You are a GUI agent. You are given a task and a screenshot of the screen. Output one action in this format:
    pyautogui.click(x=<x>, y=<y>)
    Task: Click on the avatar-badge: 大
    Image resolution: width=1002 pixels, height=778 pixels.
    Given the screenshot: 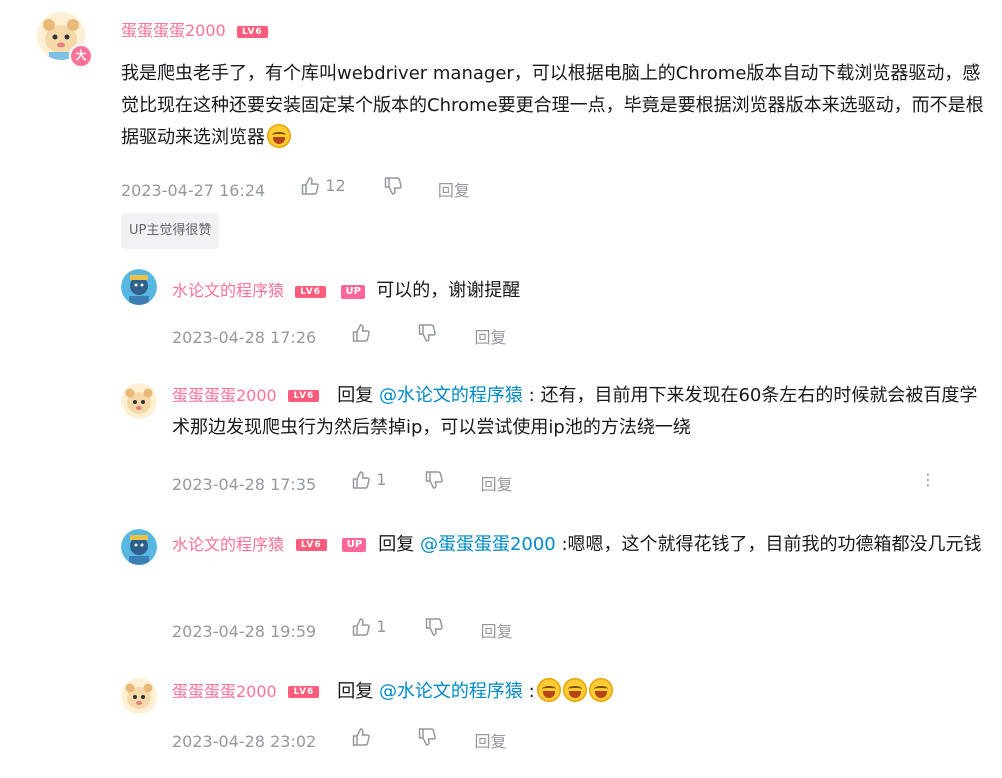 What is the action you would take?
    pyautogui.click(x=81, y=56)
    